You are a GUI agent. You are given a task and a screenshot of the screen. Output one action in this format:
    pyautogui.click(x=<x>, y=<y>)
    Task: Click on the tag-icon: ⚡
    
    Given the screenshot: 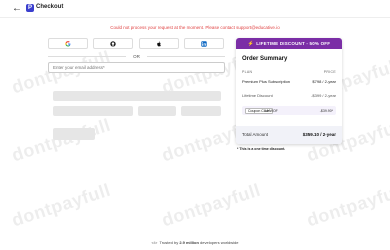 What is the action you would take?
    pyautogui.click(x=251, y=43)
    